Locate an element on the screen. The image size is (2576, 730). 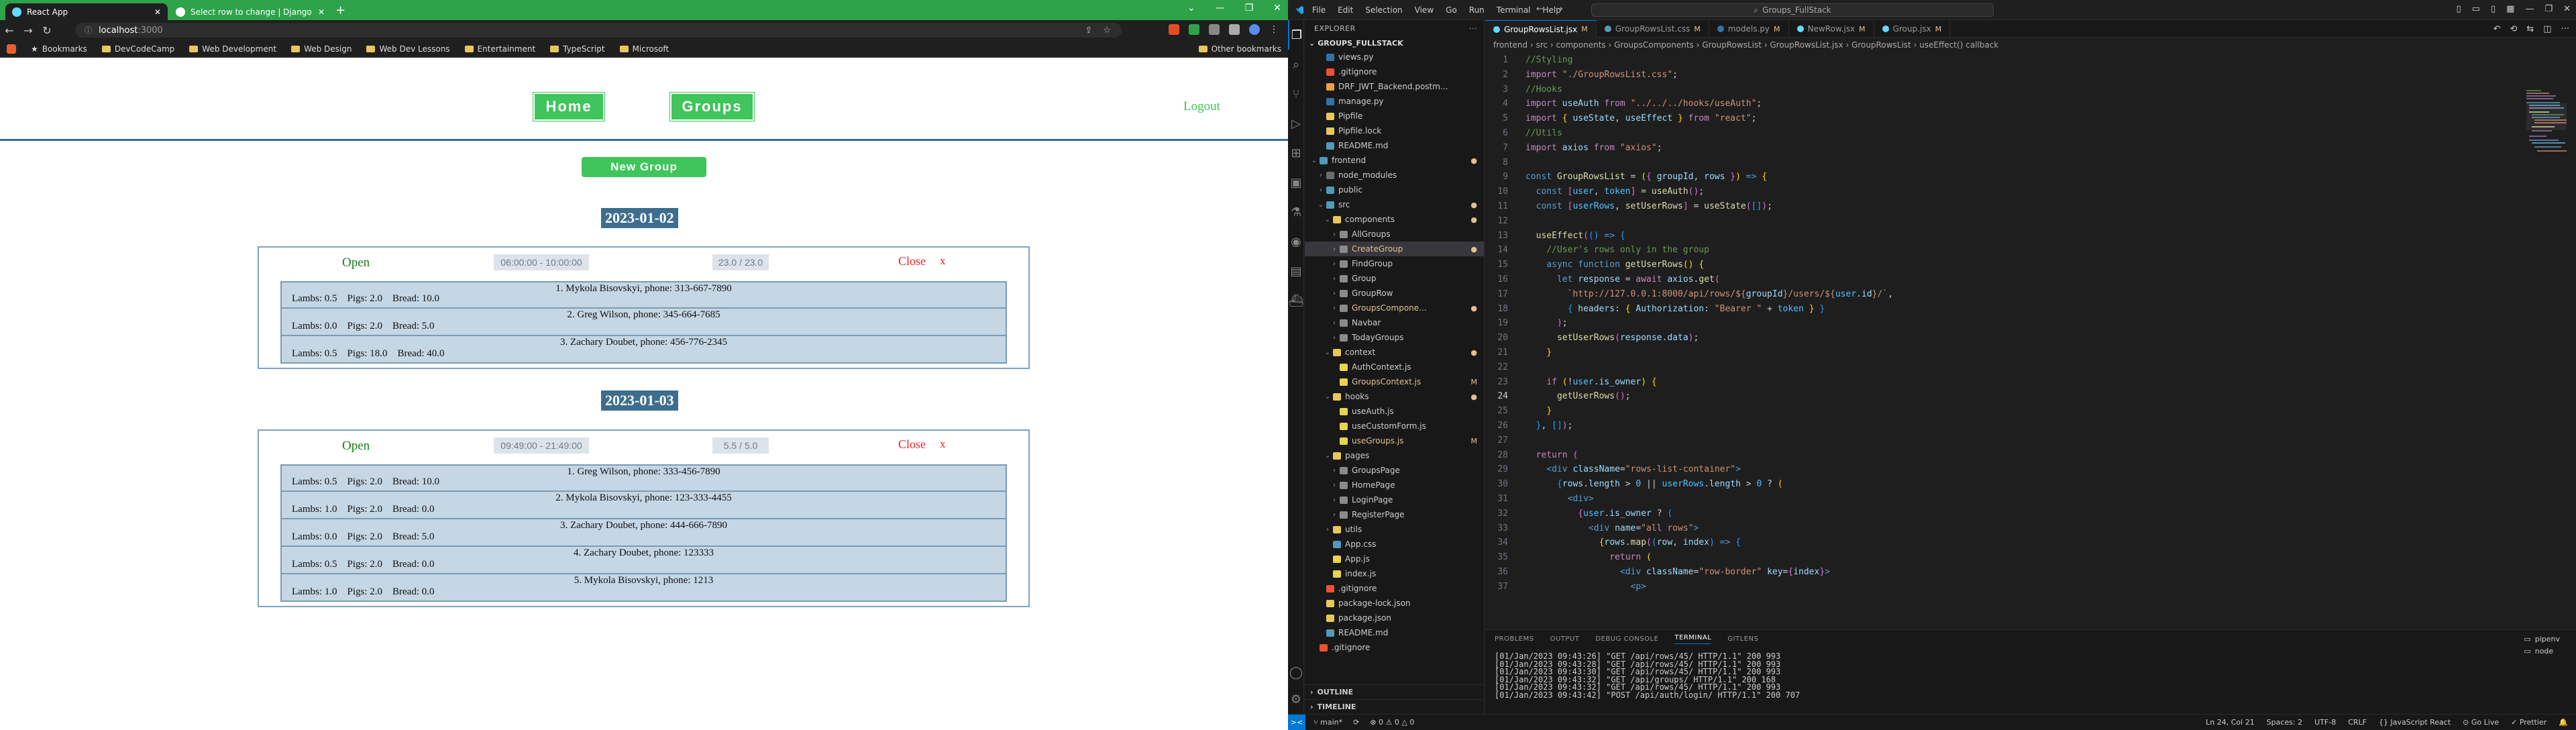
bookmark-folder: Web Design is located at coordinates (321, 49).